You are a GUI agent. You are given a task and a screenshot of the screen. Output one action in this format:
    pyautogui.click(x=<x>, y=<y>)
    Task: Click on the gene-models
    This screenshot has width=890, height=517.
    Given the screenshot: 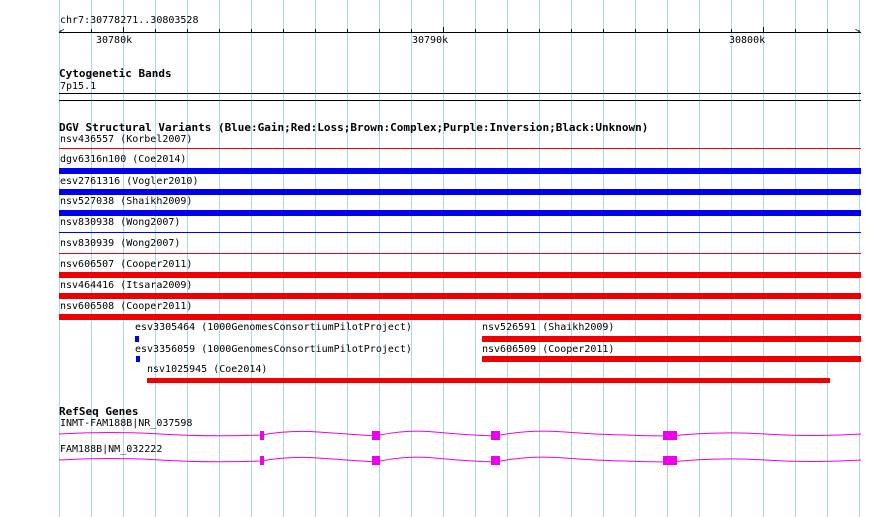 What is the action you would take?
    pyautogui.click(x=460, y=447)
    